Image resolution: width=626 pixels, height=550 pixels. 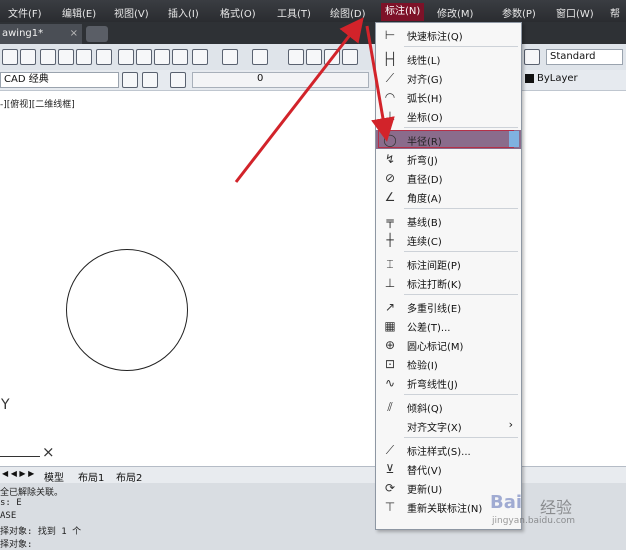 I want to click on color-swatch, so click(x=529, y=78).